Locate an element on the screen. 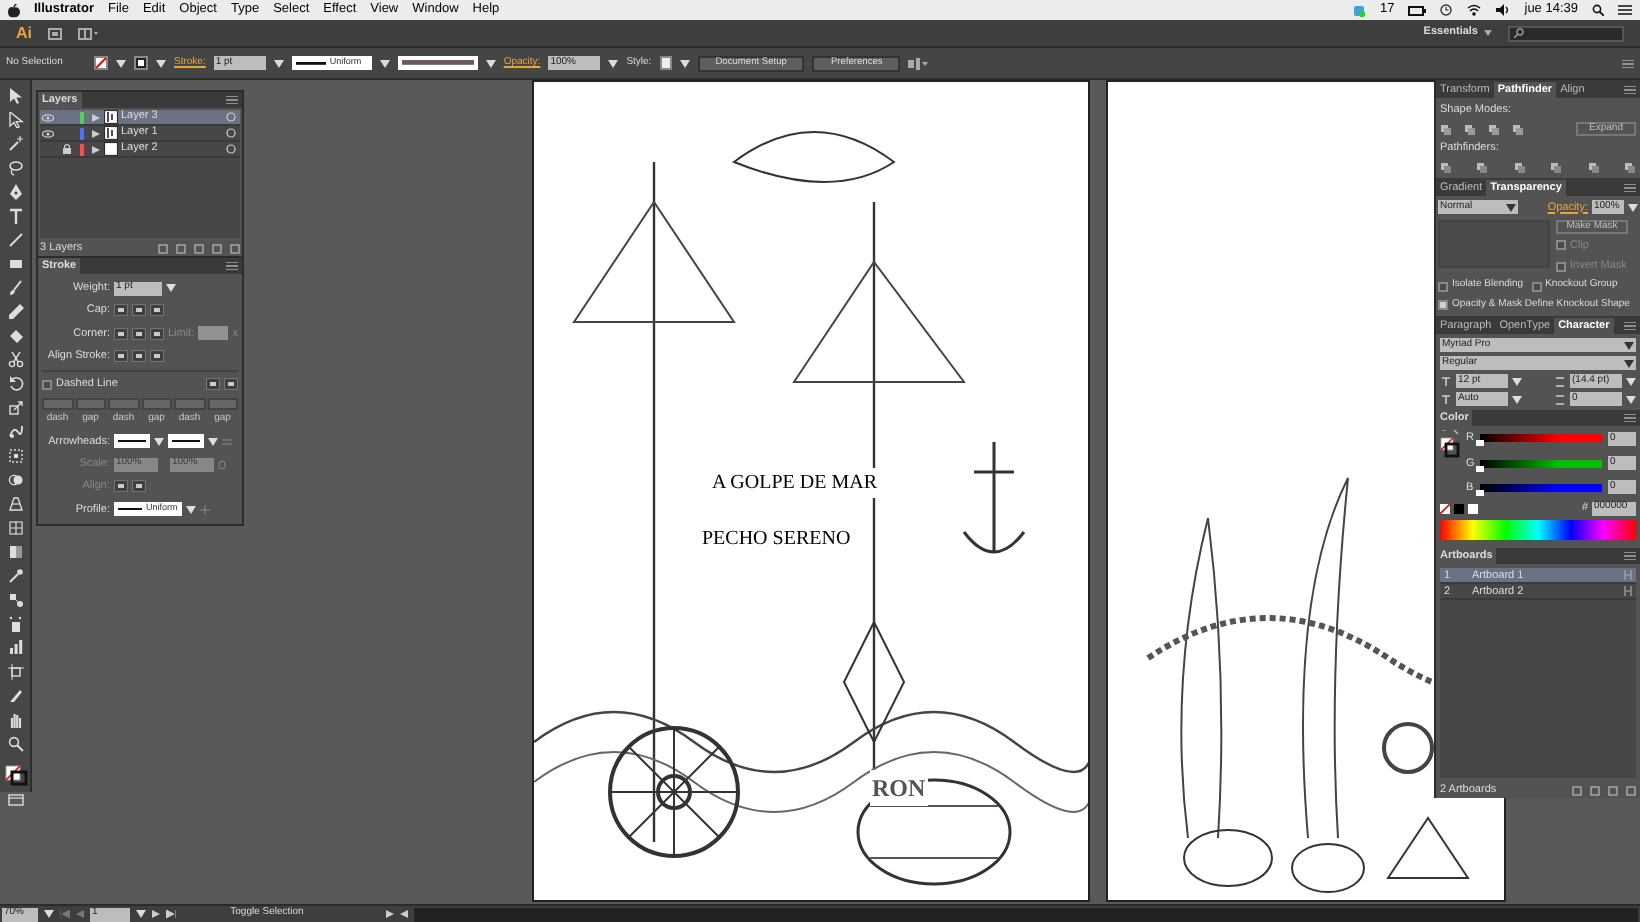  eye-icon is located at coordinates (48, 133).